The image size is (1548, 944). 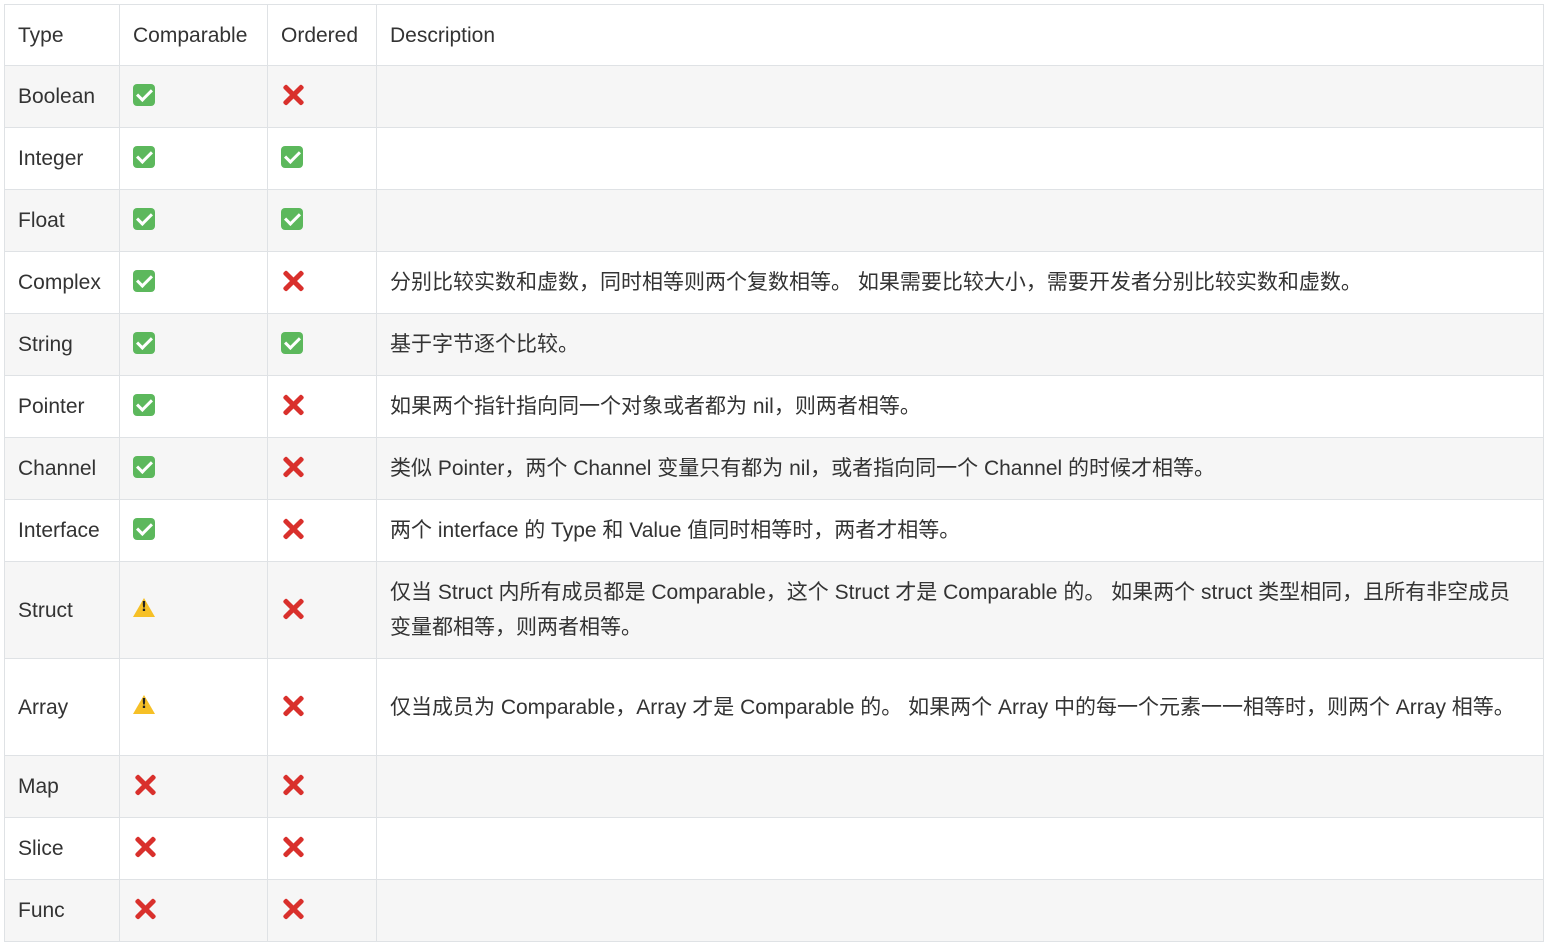 What do you see at coordinates (62, 707) in the screenshot?
I see `type-cell: Array` at bounding box center [62, 707].